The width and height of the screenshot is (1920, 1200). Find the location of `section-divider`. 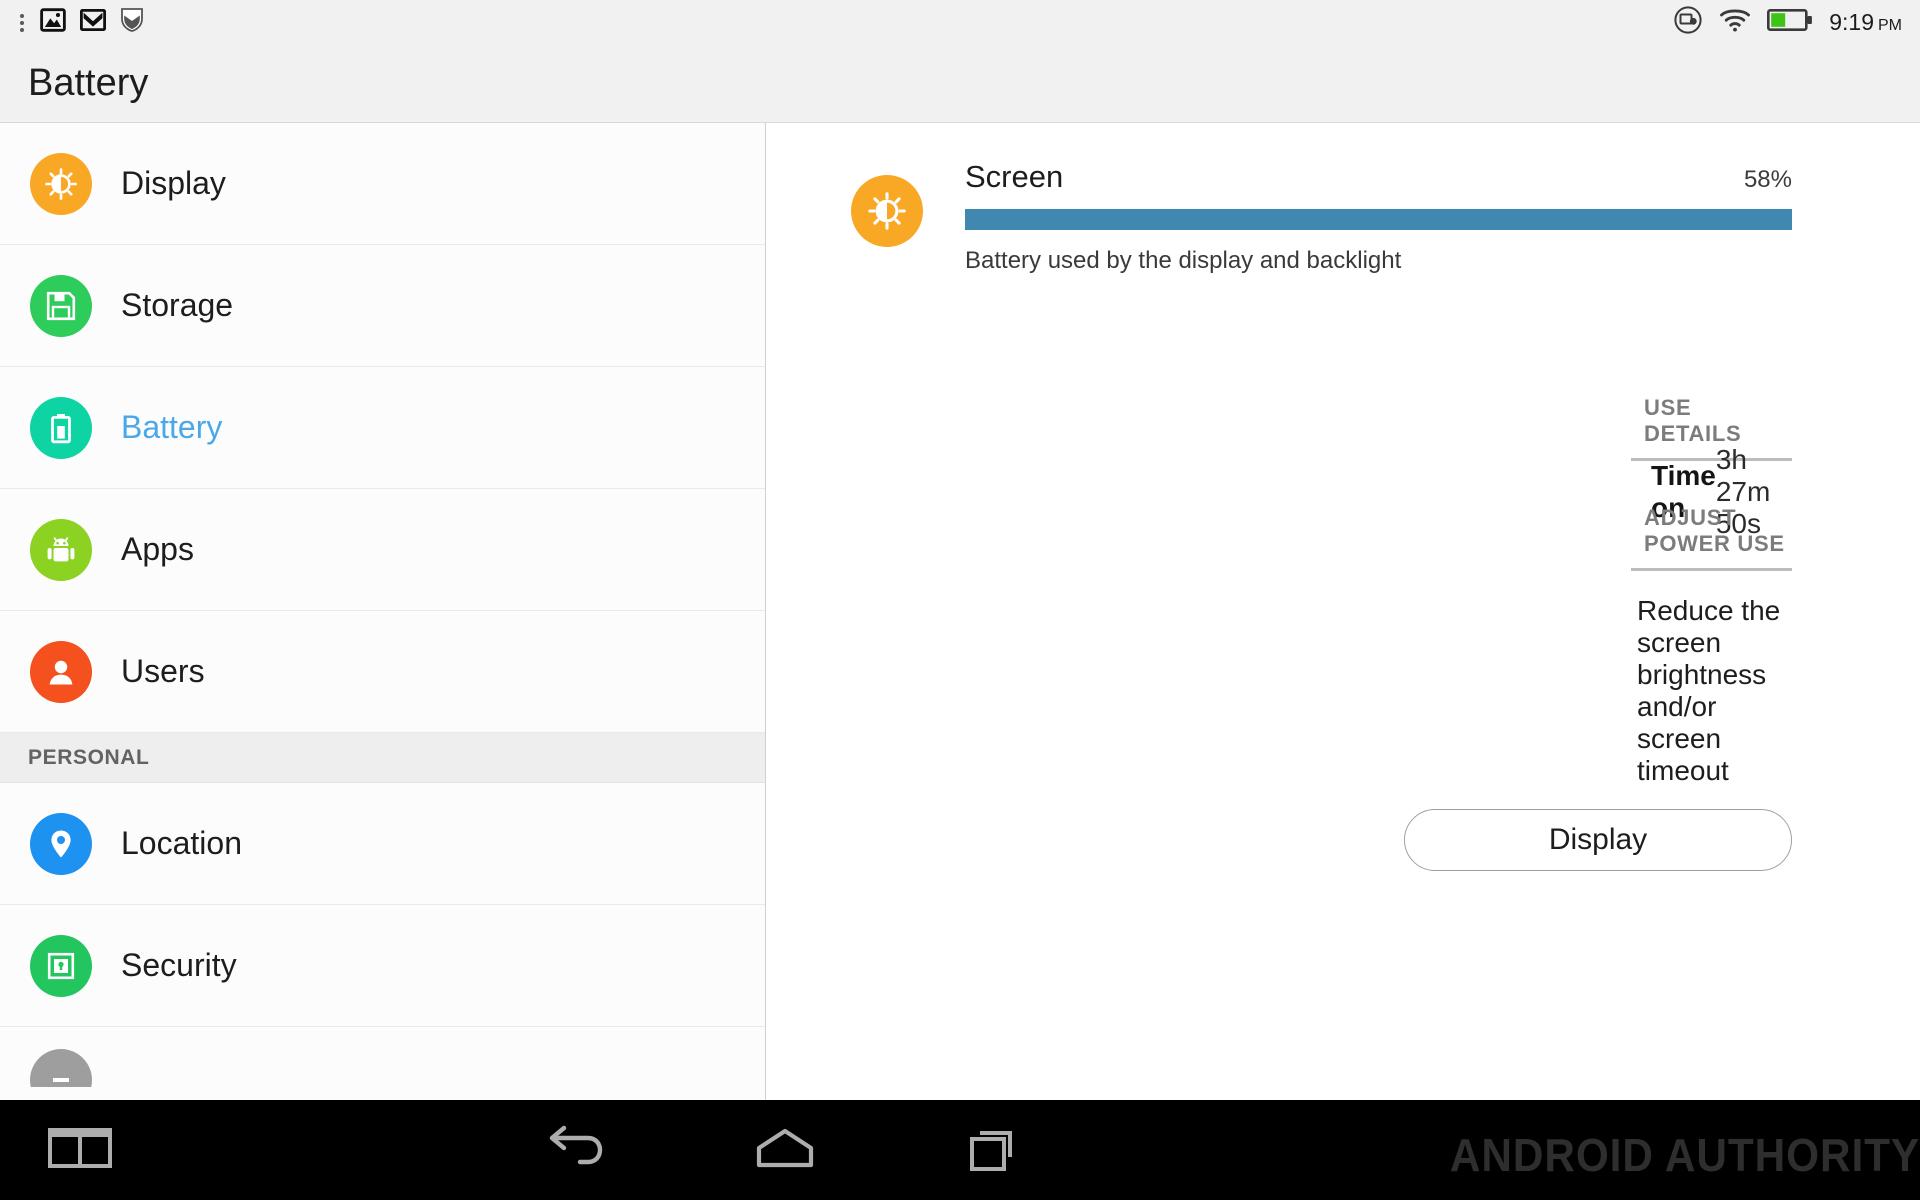

section-divider is located at coordinates (1711, 569).